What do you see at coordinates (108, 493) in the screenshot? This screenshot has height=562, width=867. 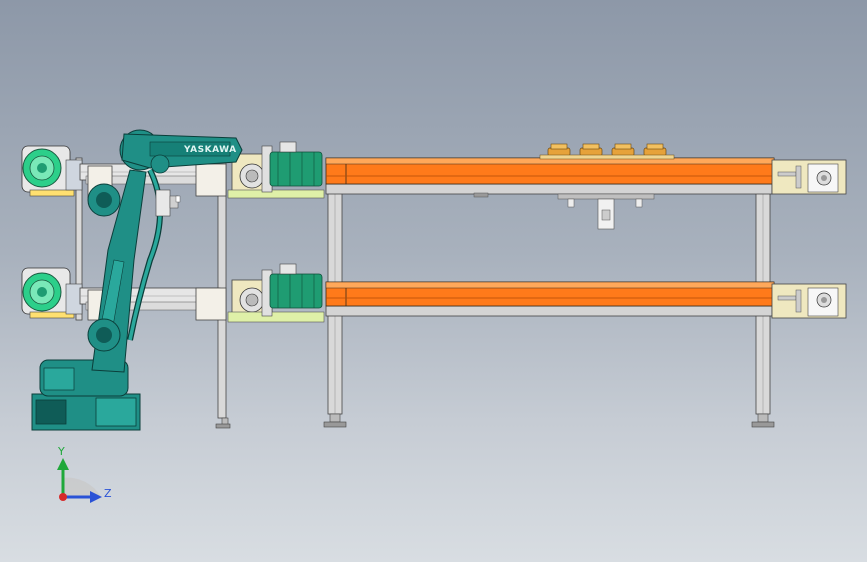 I see `z-axis-label: Z` at bounding box center [108, 493].